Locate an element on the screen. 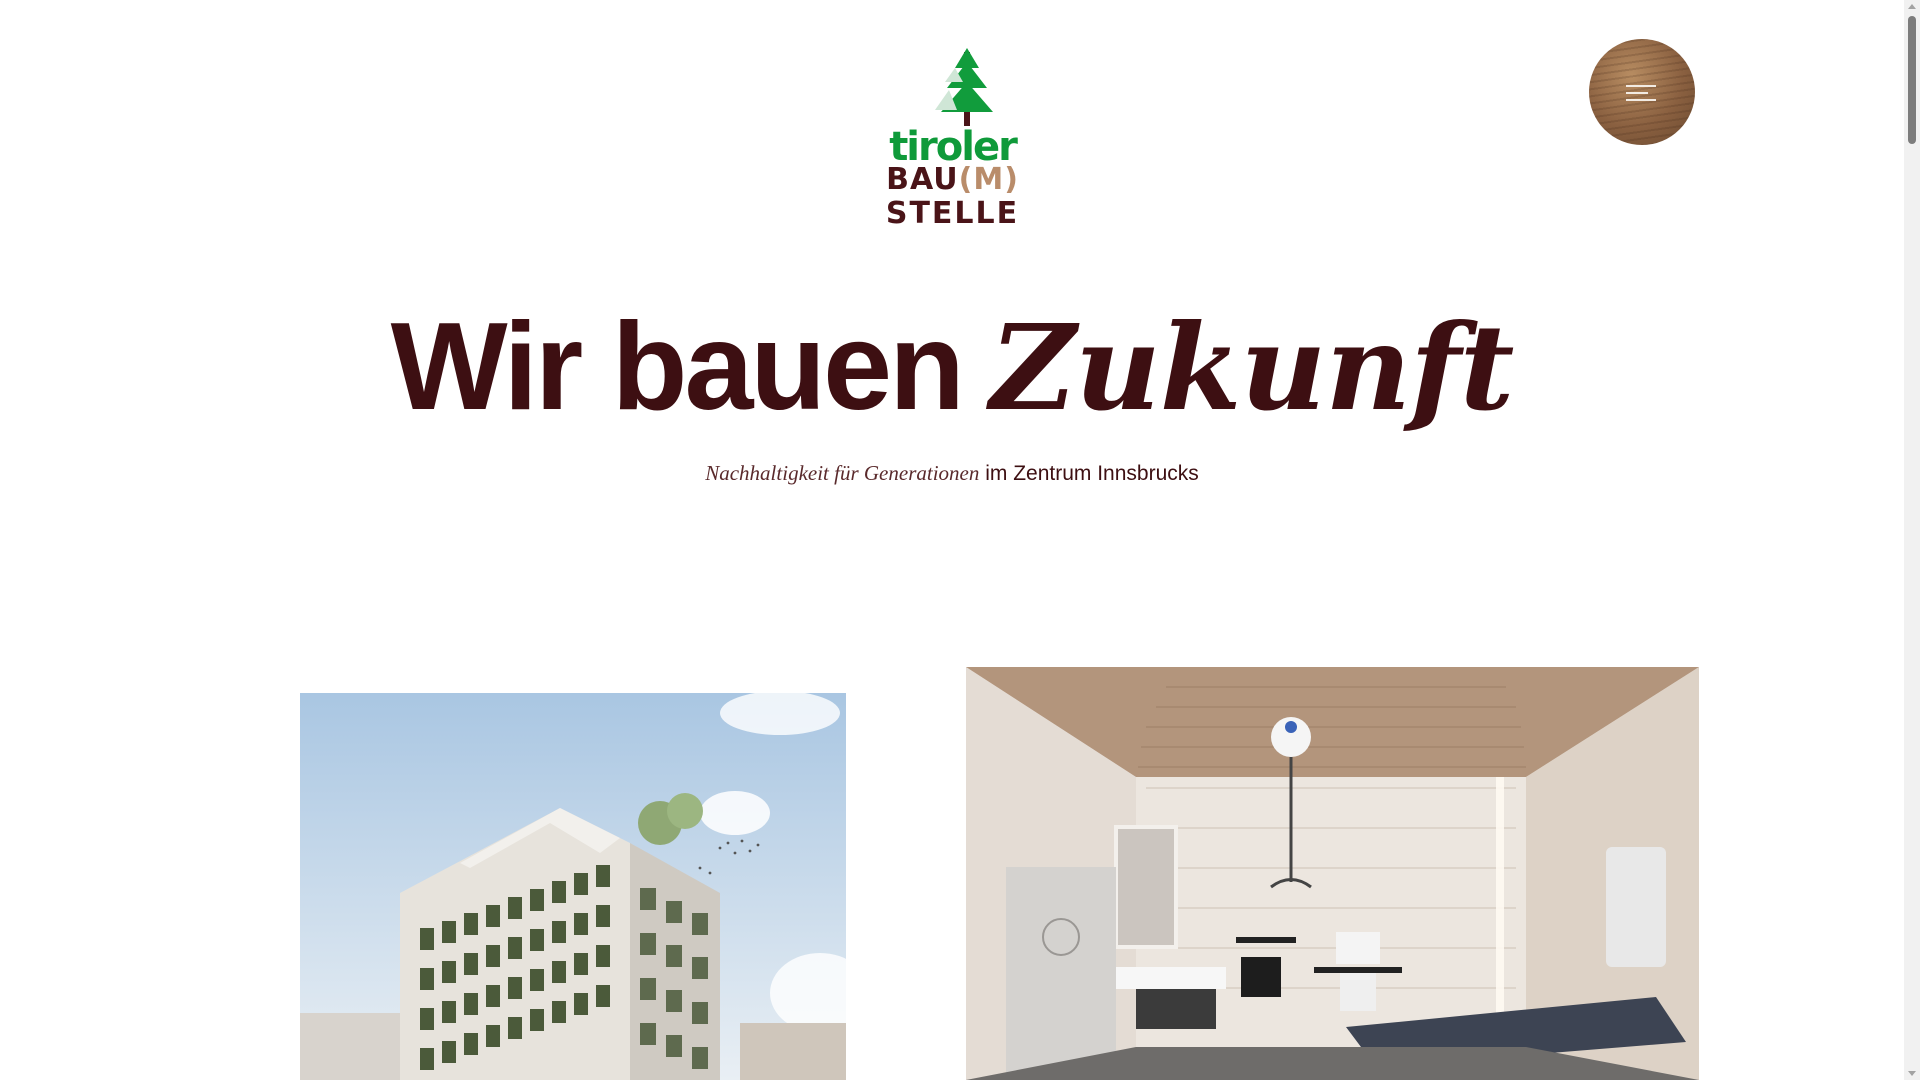 This screenshot has width=1920, height=1080. menu-button is located at coordinates (1642, 92).